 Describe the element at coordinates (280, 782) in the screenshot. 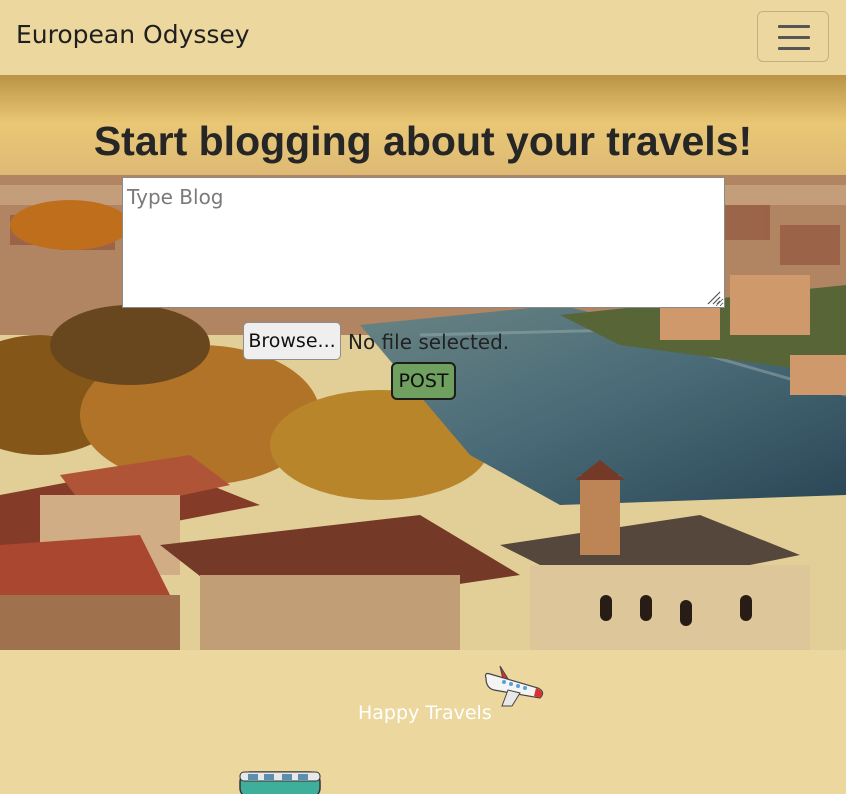

I see `train-icon` at that location.